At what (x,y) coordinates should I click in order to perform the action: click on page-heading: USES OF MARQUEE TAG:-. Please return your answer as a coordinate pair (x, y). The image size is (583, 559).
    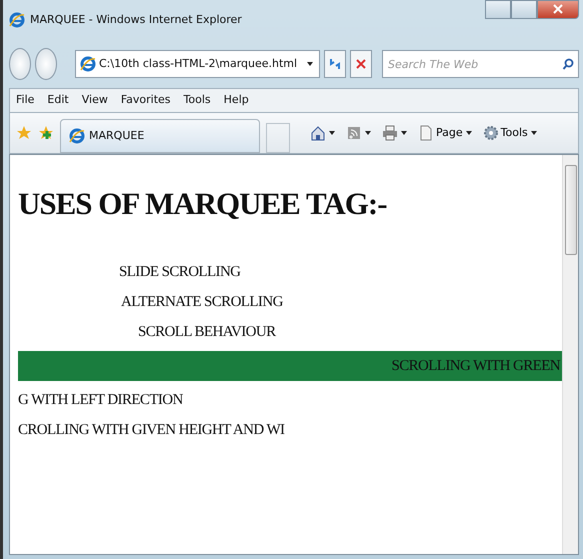
    Looking at the image, I should click on (203, 204).